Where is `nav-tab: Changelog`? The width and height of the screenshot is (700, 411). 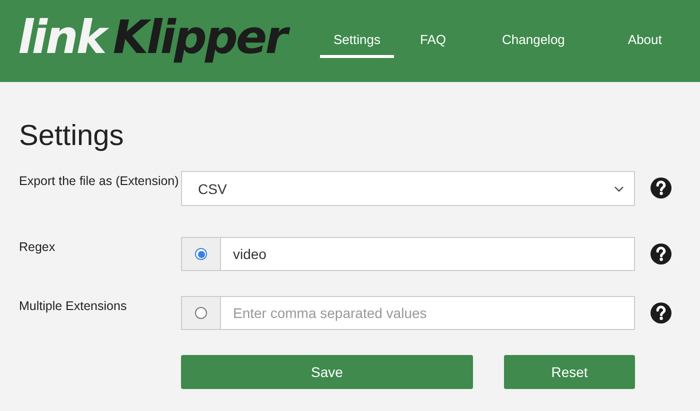
nav-tab: Changelog is located at coordinates (533, 41).